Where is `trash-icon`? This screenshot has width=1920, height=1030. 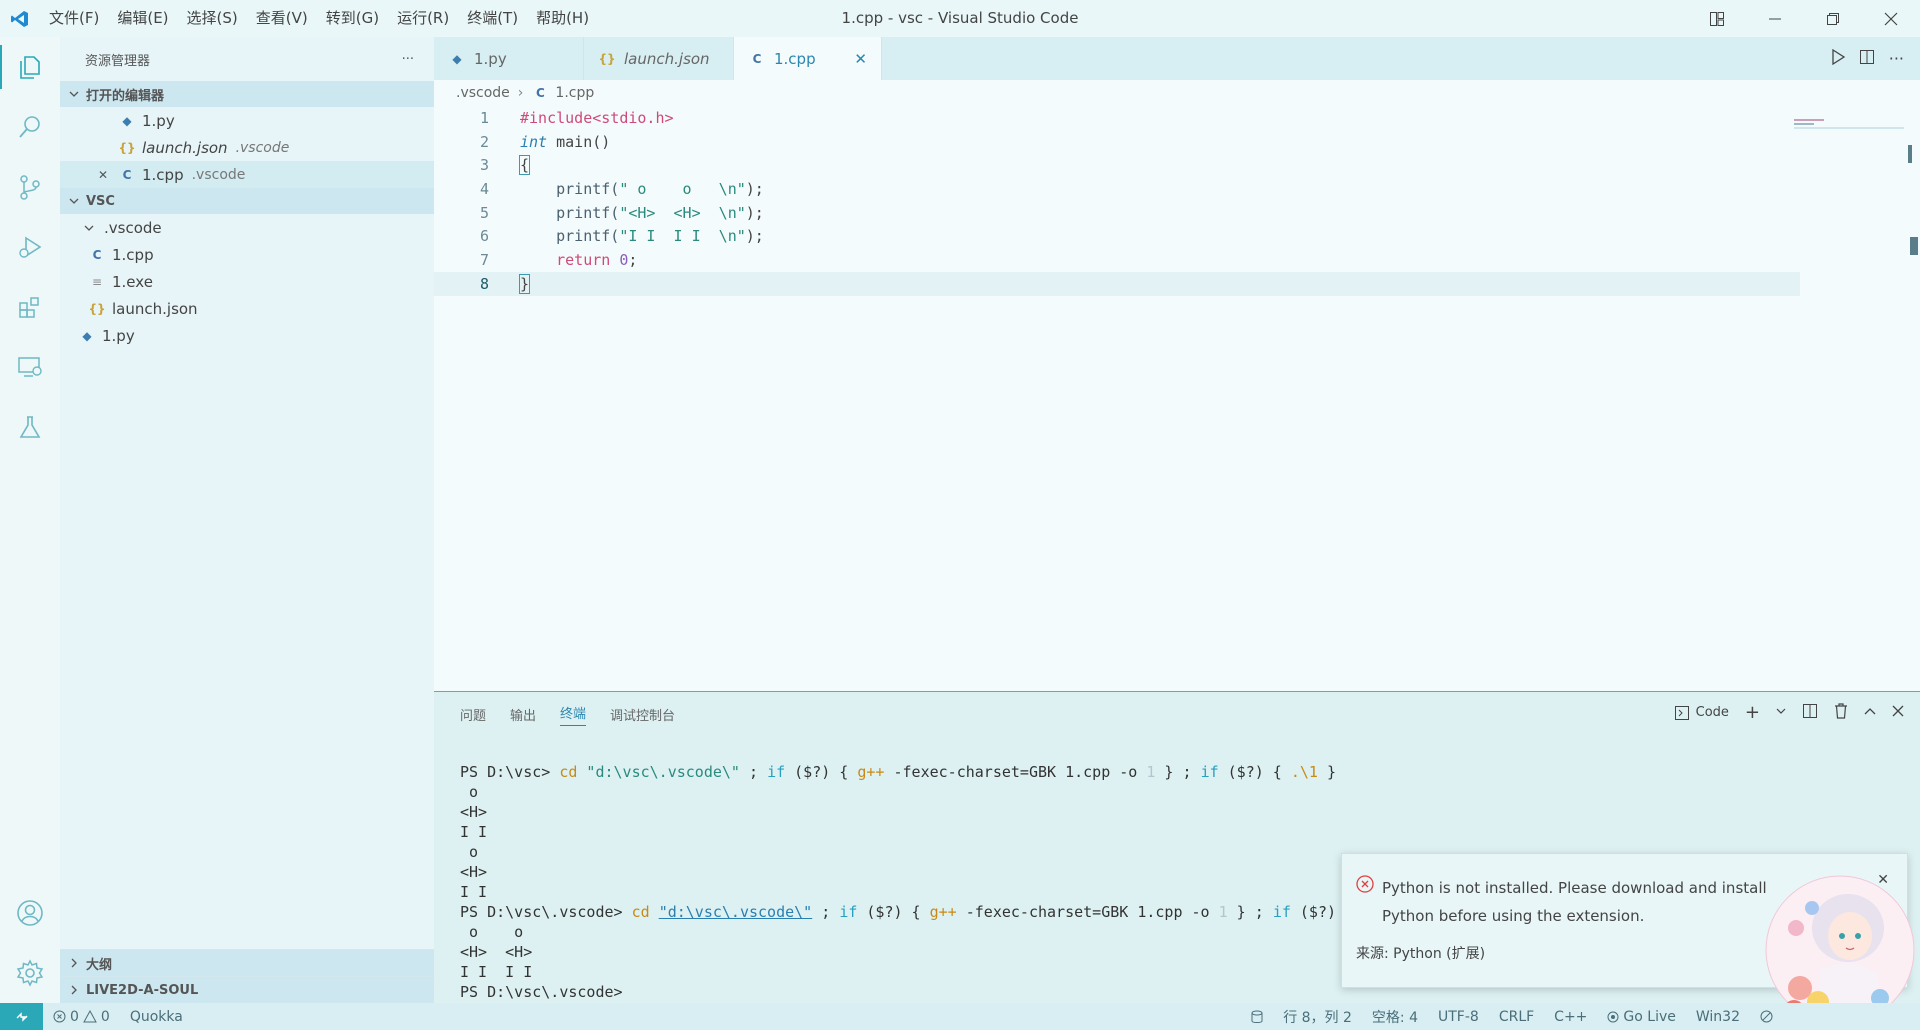
trash-icon is located at coordinates (1841, 712).